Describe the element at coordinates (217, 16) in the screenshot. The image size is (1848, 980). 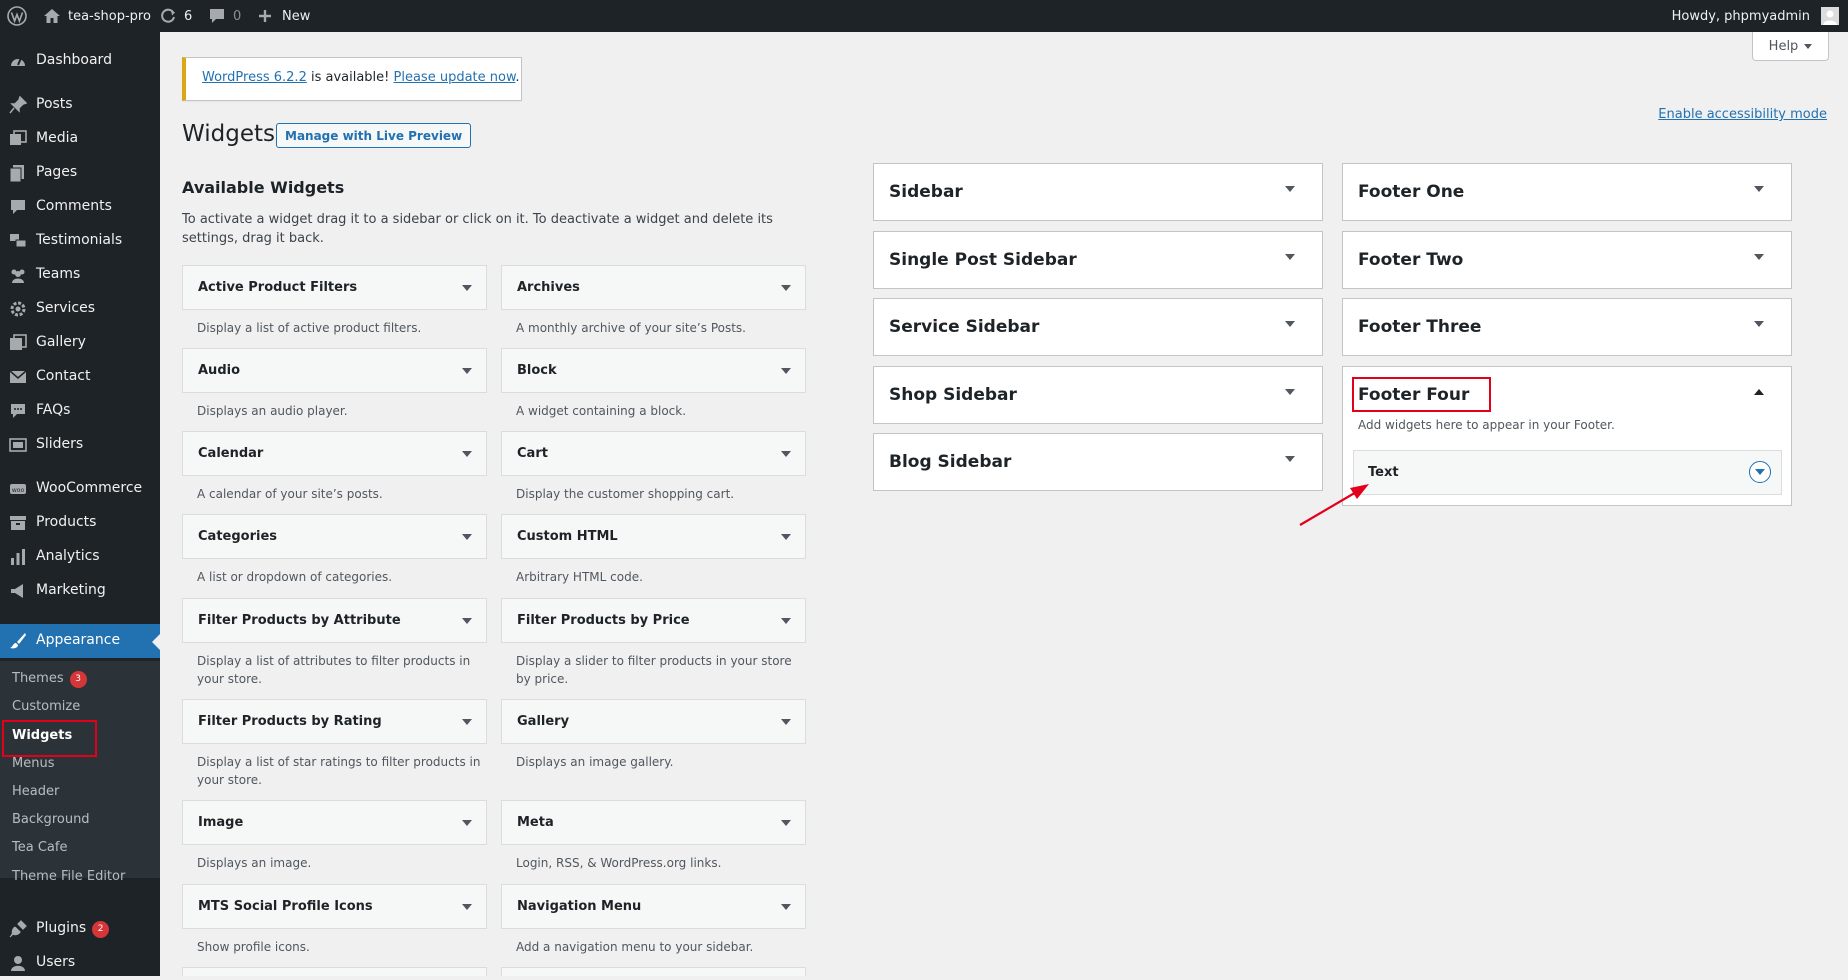
I see `comment-icon` at that location.